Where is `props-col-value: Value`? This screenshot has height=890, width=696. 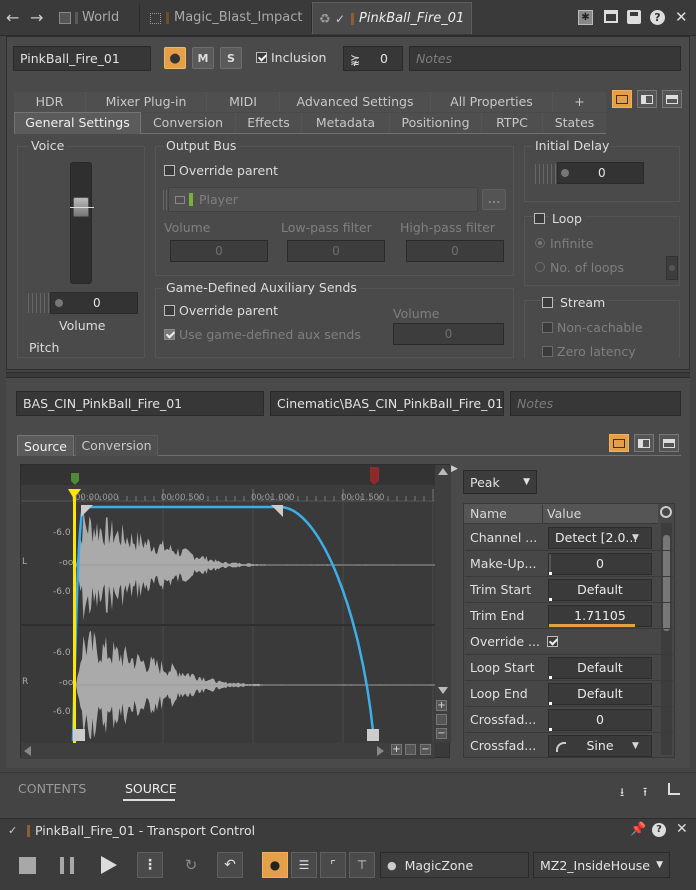
props-col-value: Value is located at coordinates (564, 513).